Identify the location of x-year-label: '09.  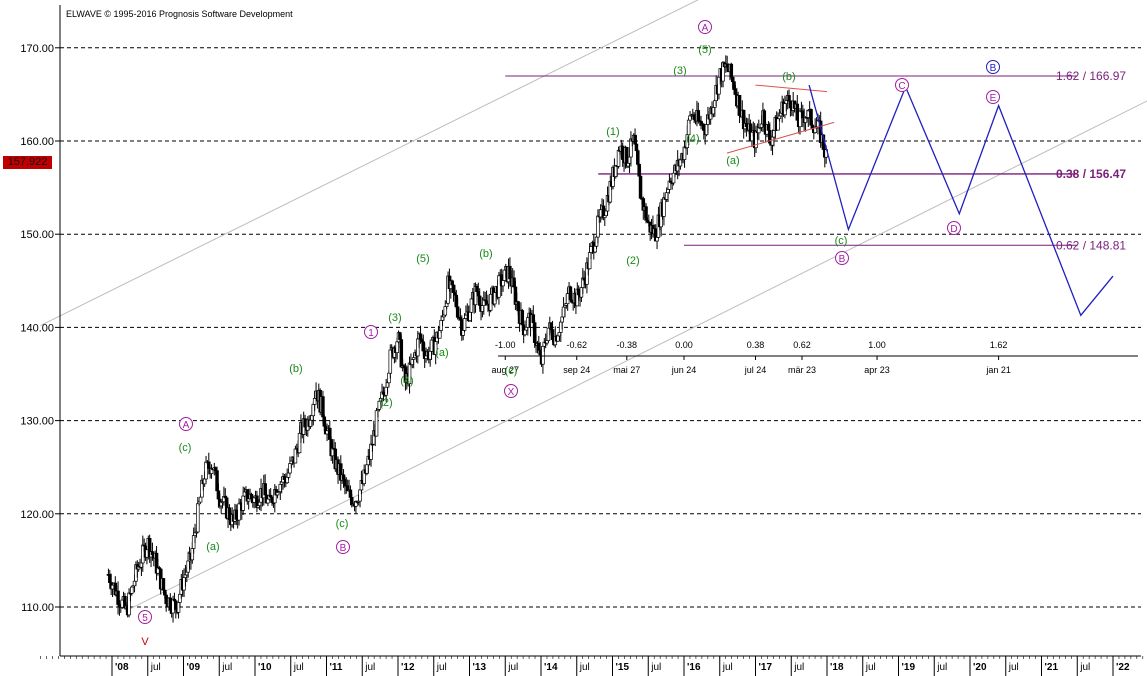
(194, 667).